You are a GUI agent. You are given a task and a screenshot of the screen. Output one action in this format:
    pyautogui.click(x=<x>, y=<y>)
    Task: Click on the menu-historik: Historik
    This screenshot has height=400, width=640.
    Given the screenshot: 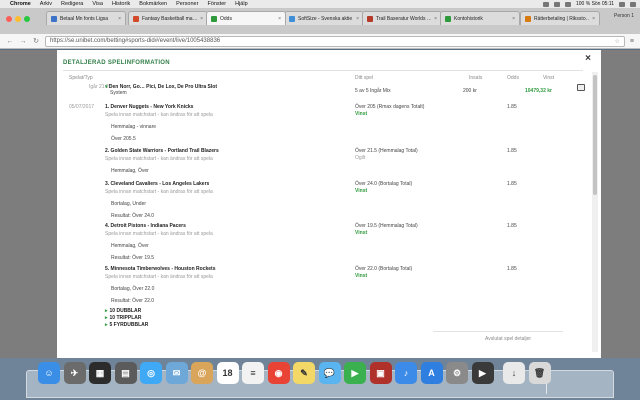 What is the action you would take?
    pyautogui.click(x=121, y=4)
    